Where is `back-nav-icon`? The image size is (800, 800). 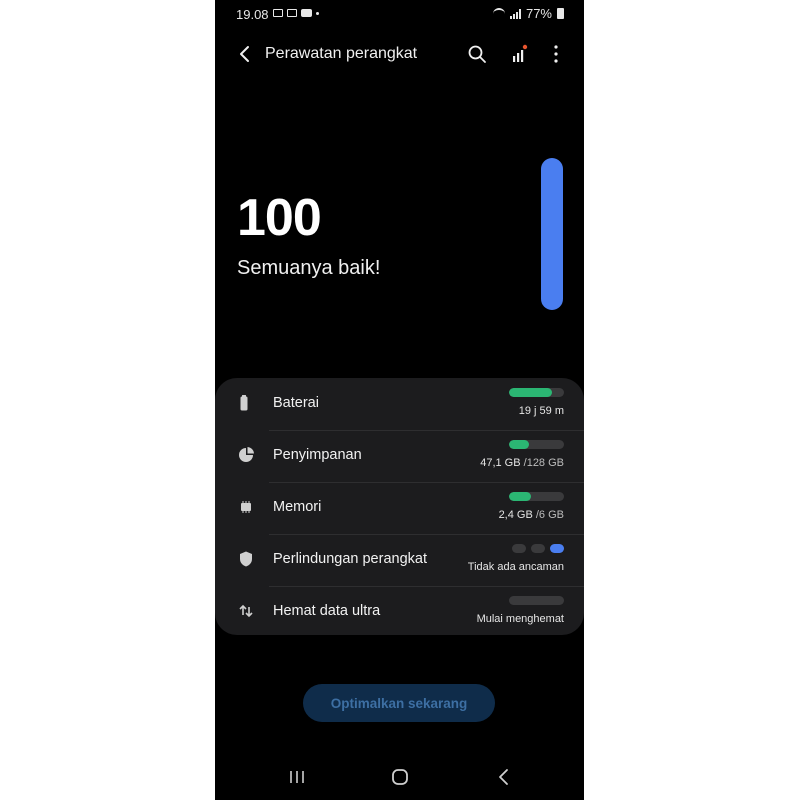 back-nav-icon is located at coordinates (504, 777).